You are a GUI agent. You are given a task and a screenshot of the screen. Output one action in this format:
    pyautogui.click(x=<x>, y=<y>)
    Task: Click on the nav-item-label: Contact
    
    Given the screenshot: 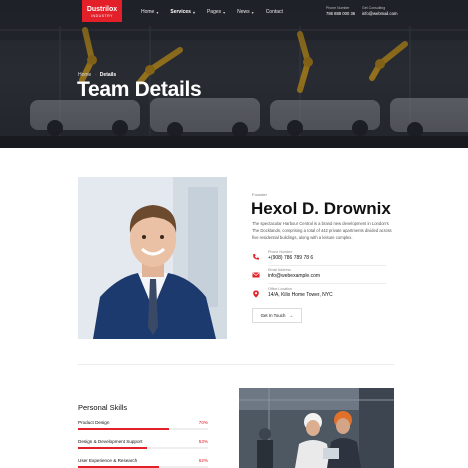 What is the action you would take?
    pyautogui.click(x=274, y=12)
    